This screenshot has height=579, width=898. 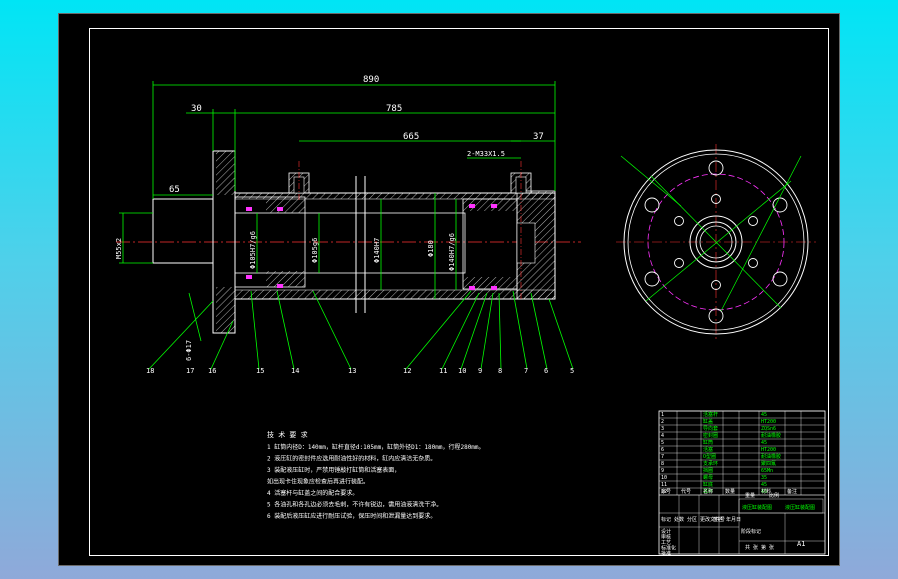 What do you see at coordinates (312, 493) in the screenshot?
I see `note-line: 4 活塞杆与缸盖之间的配合要求。` at bounding box center [312, 493].